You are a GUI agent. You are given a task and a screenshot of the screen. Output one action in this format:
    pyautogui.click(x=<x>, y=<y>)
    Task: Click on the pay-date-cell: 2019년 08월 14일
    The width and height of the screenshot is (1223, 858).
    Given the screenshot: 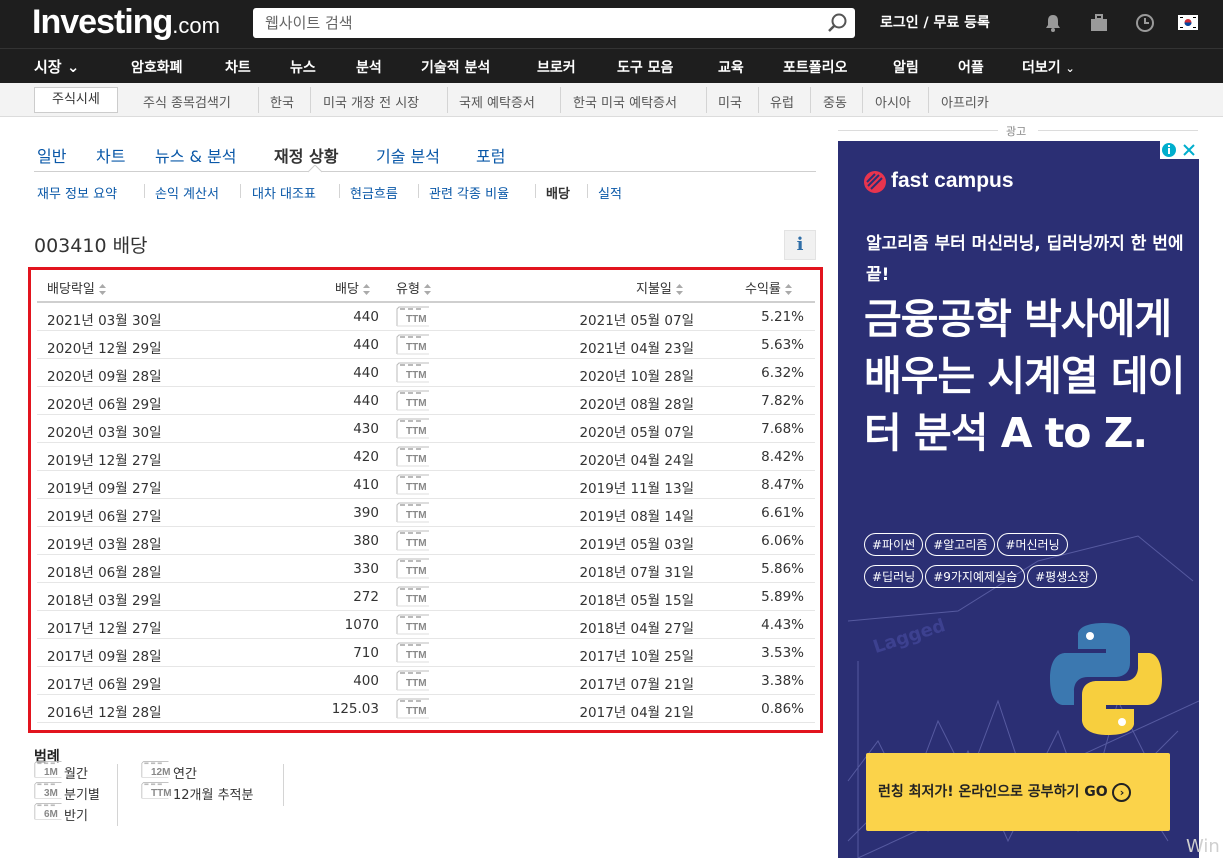 What is the action you would take?
    pyautogui.click(x=636, y=517)
    